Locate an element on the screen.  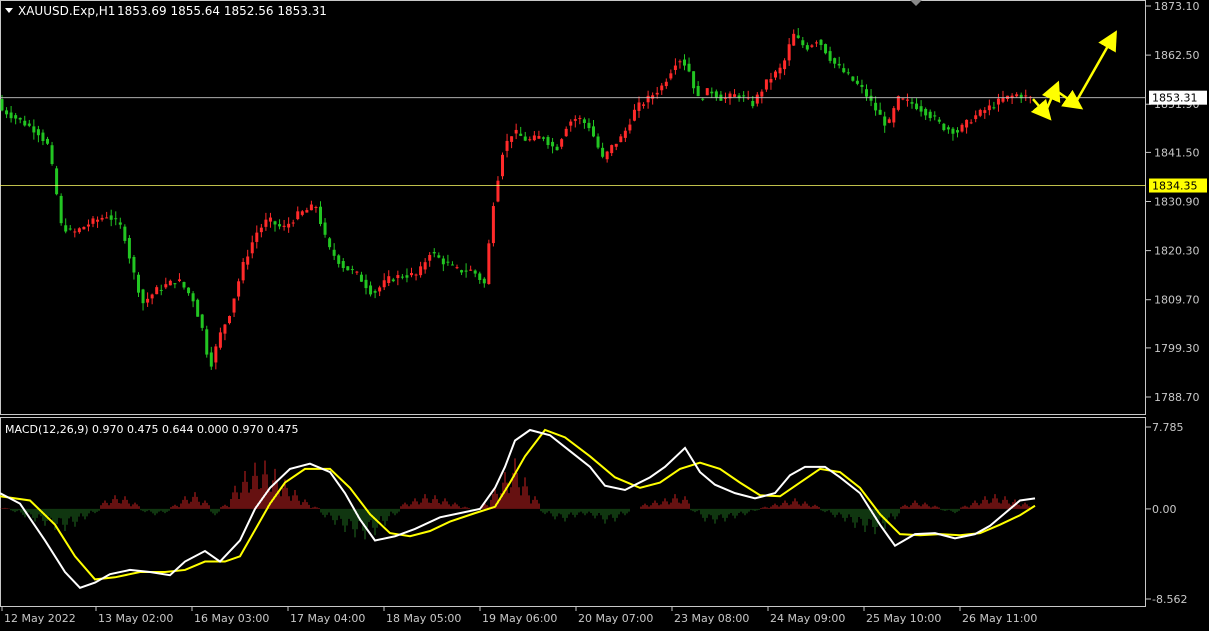
time-tick-label: 26 May 11:00 is located at coordinates (999, 618).